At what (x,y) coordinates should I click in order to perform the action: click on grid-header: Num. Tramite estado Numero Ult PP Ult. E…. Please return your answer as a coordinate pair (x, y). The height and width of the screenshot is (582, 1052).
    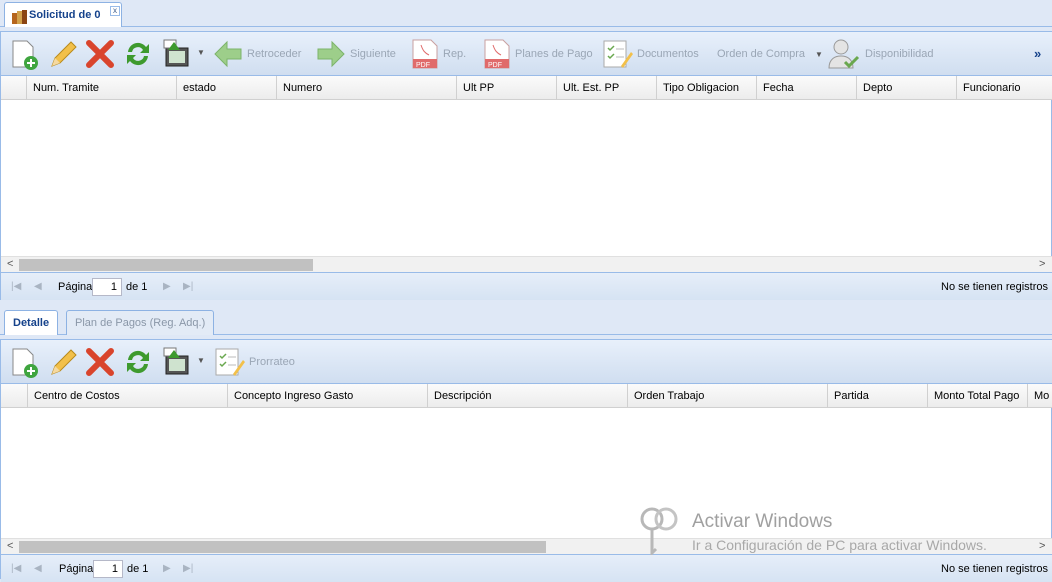
    Looking at the image, I should click on (526, 88).